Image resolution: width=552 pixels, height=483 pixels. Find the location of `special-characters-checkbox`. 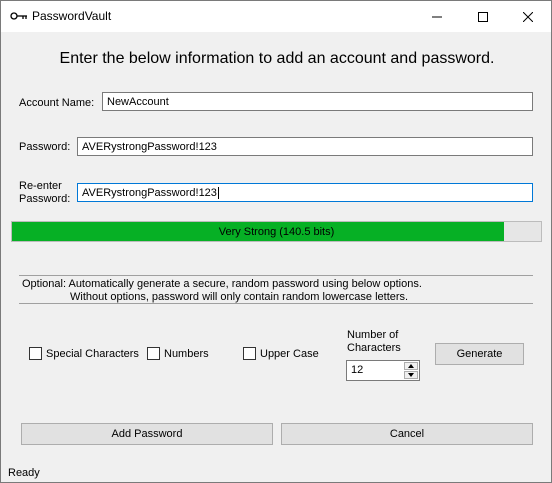

special-characters-checkbox is located at coordinates (35, 353).